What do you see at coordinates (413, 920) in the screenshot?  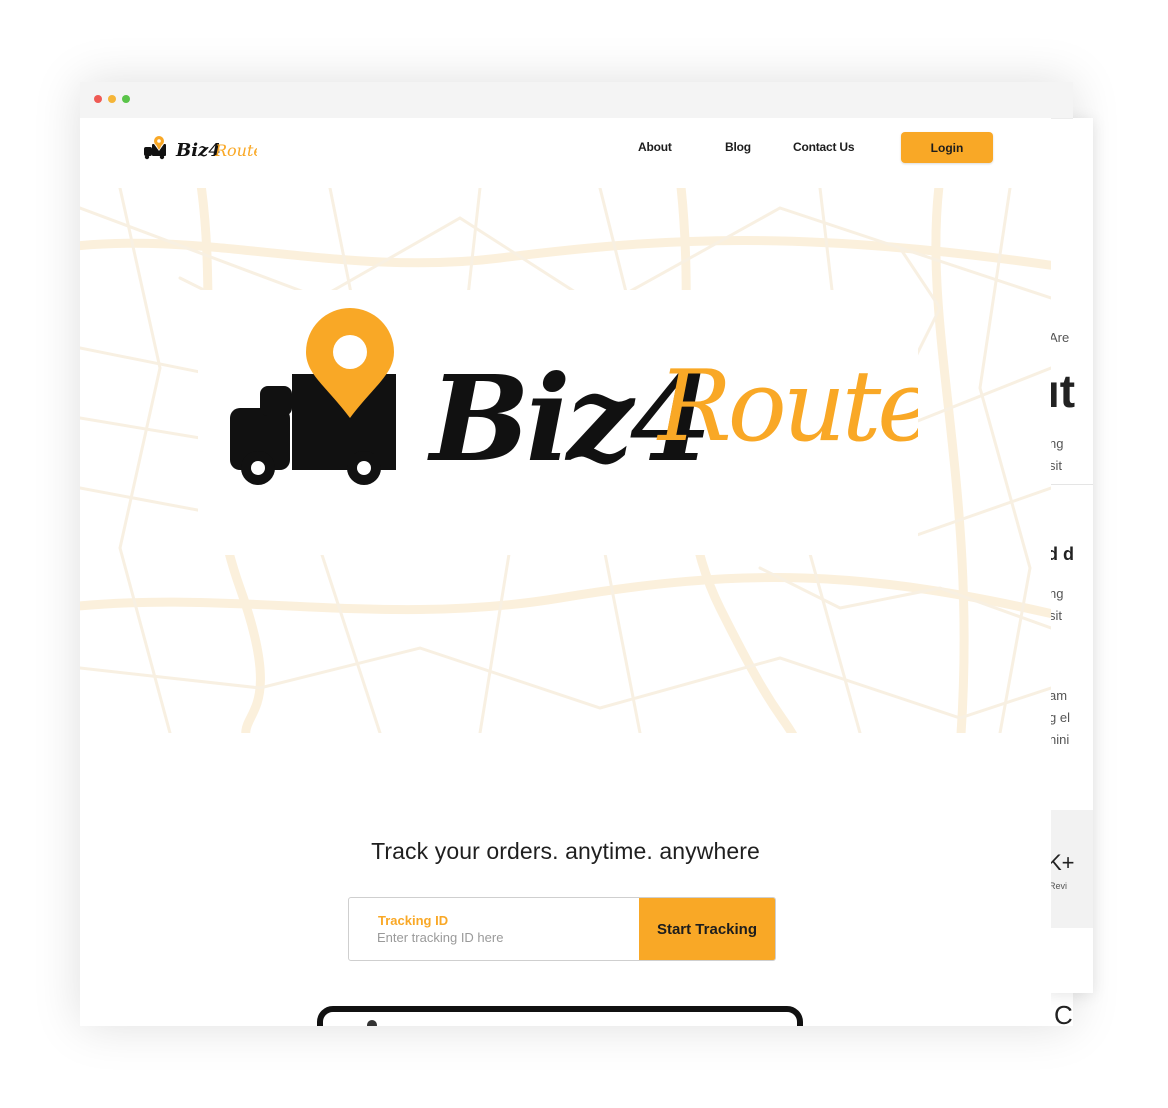 I see `tracking-id-label: Tracking ID` at bounding box center [413, 920].